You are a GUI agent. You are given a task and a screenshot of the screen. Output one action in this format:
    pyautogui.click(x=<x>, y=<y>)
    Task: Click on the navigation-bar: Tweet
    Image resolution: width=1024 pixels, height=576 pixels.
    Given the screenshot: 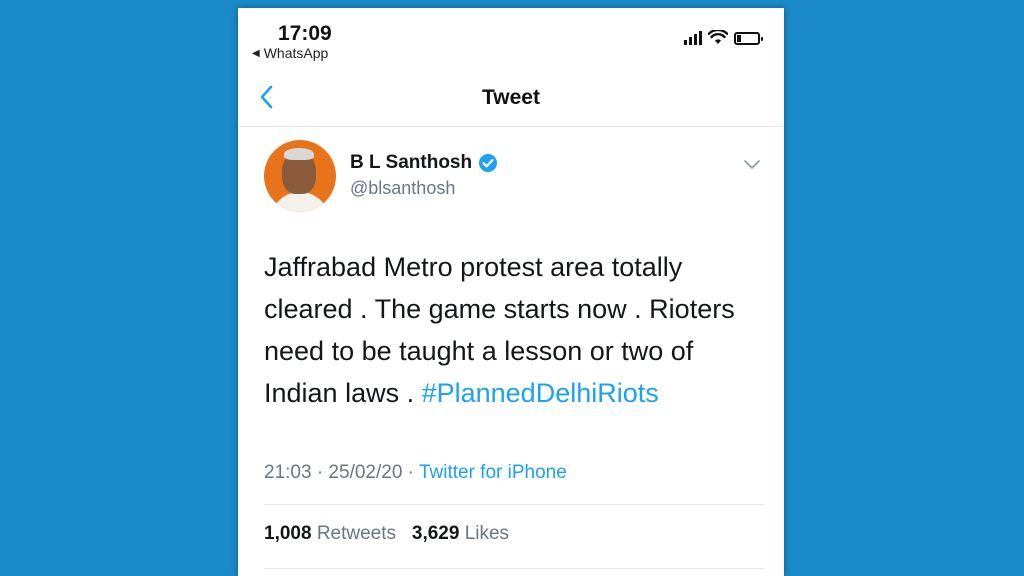 What is the action you would take?
    pyautogui.click(x=511, y=98)
    